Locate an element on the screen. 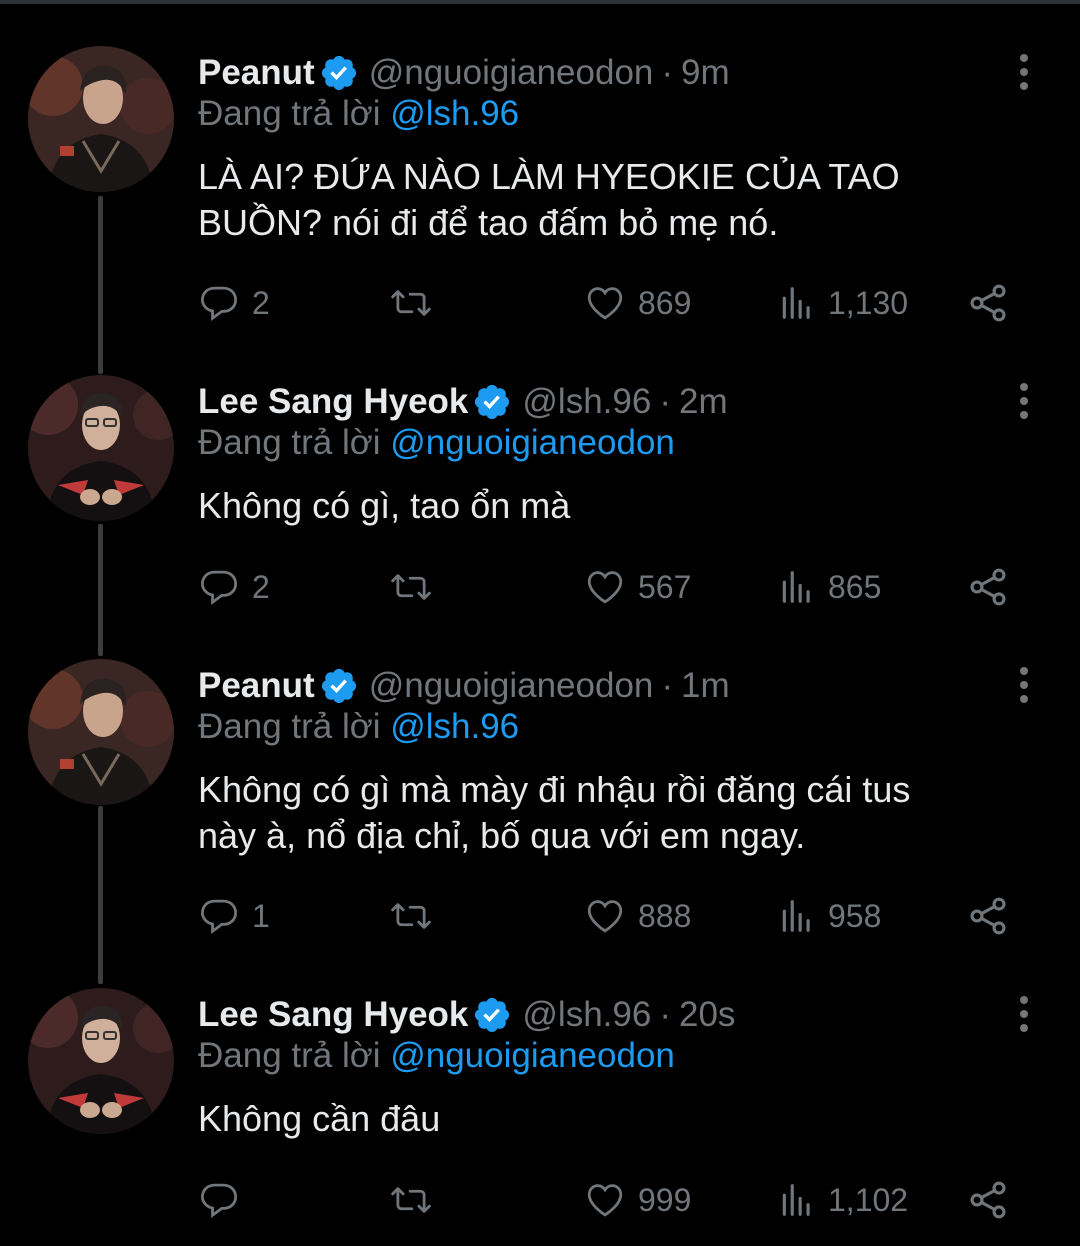  tweet-text-line: Không có gì, tao ổn mà is located at coordinates (384, 505).